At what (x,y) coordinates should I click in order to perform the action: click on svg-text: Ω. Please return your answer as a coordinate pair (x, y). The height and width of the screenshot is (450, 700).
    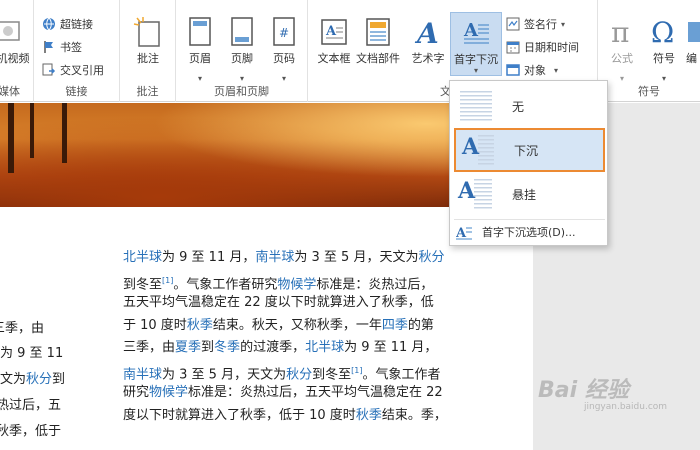
    Looking at the image, I should click on (662, 32).